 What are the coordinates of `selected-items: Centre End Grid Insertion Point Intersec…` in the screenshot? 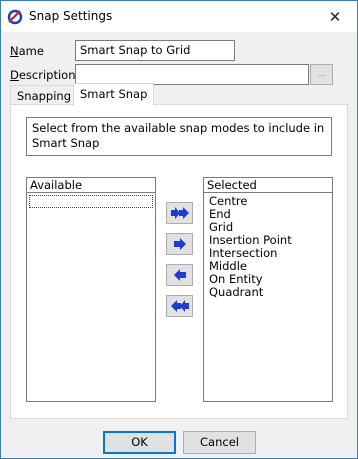 It's located at (268, 246).